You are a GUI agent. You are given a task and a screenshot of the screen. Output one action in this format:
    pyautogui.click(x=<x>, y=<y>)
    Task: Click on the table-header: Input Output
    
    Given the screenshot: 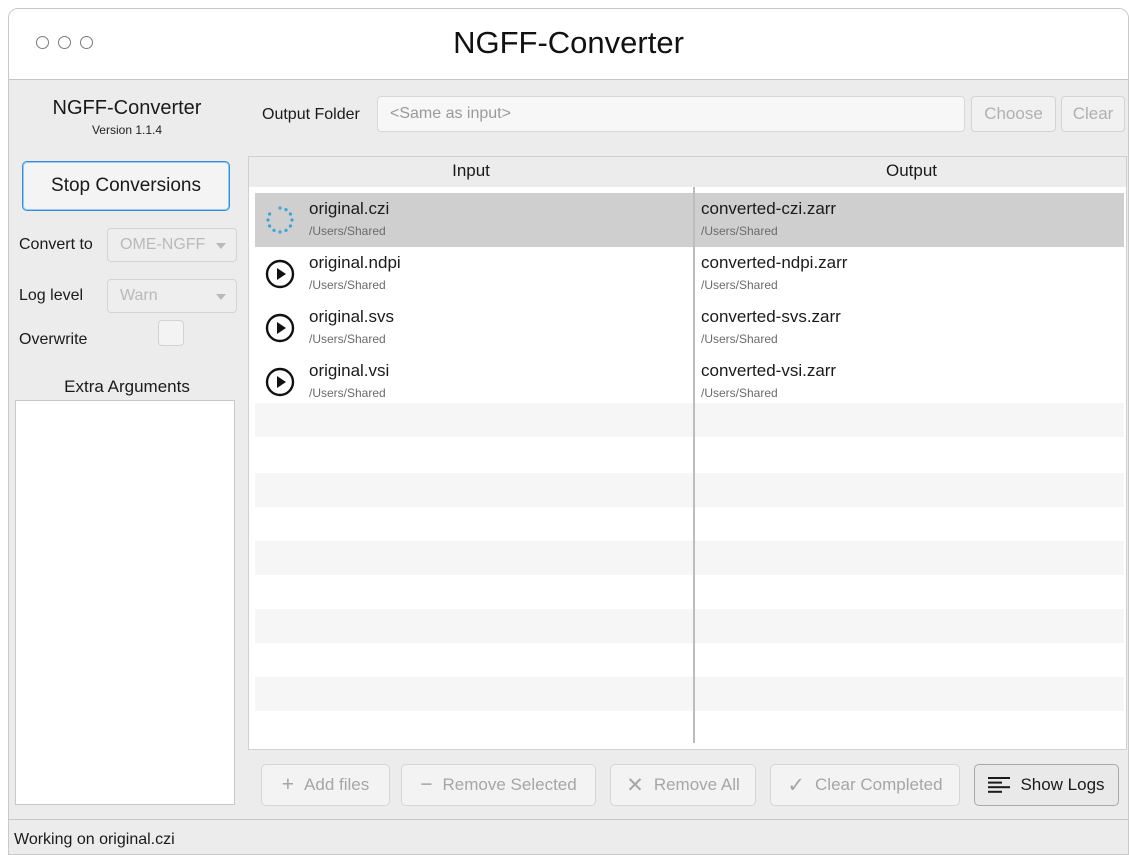 What is the action you would take?
    pyautogui.click(x=687, y=172)
    